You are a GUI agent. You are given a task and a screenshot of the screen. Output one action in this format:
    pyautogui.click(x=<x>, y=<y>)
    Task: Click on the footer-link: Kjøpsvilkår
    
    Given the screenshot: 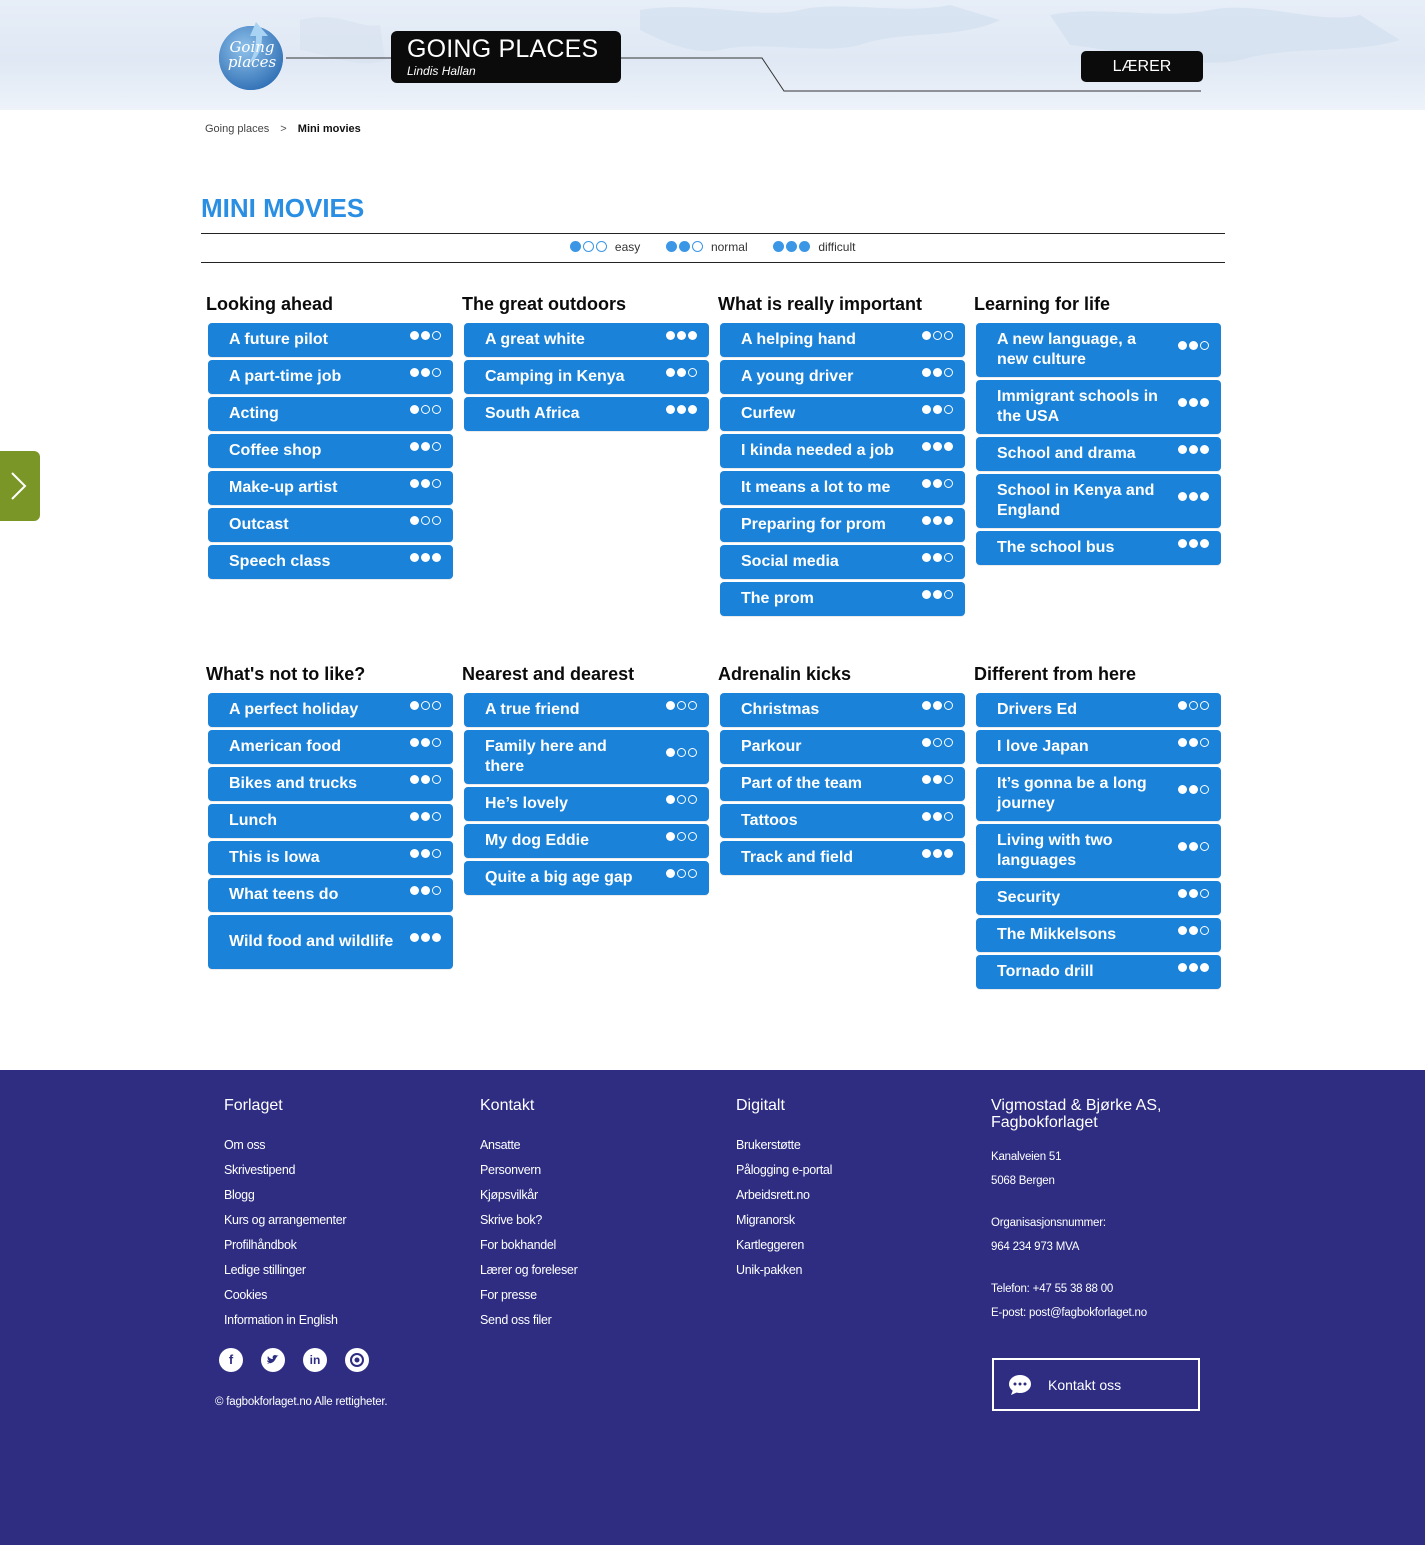 What is the action you would take?
    pyautogui.click(x=528, y=1195)
    